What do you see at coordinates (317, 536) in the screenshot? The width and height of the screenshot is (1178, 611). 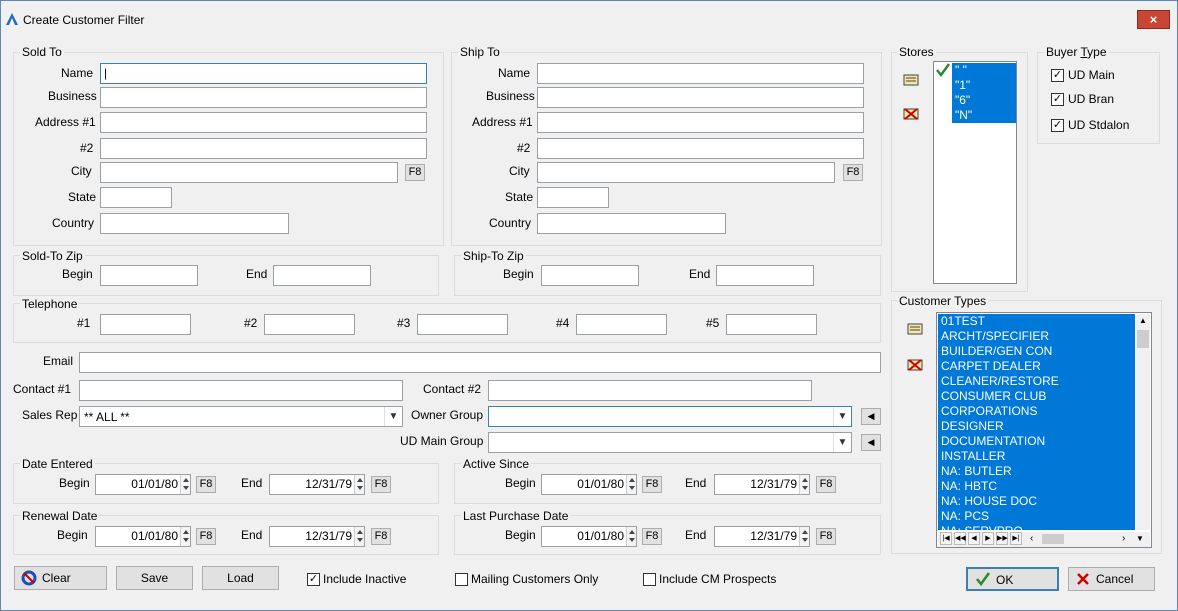 I see `renewal-end-input: 12/31/79` at bounding box center [317, 536].